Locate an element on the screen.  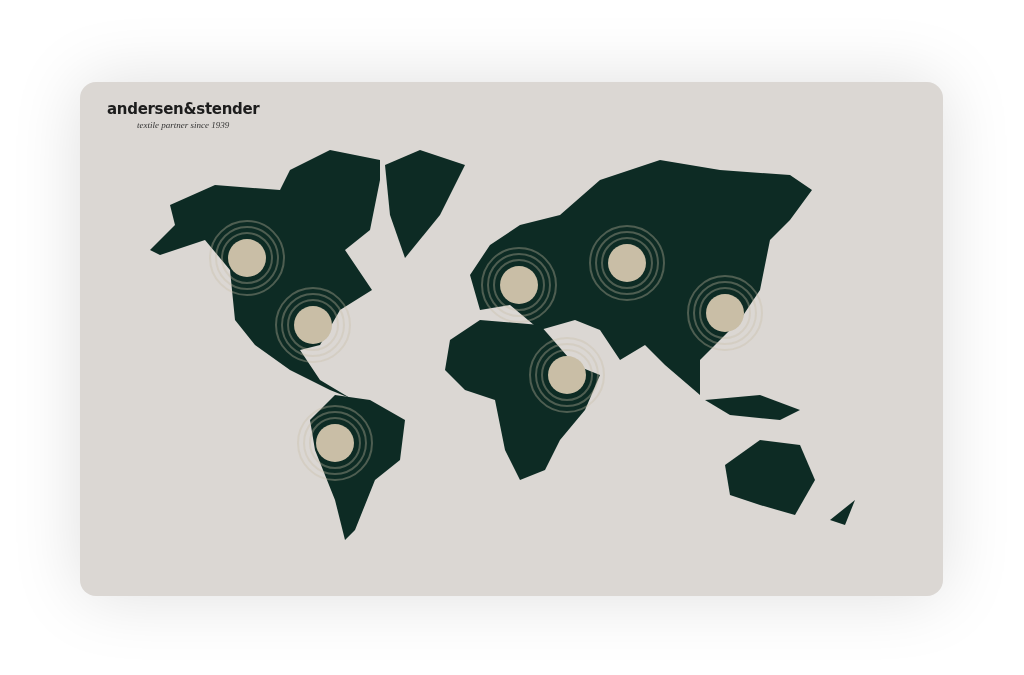
landmass-shape is located at coordinates (842, 512).